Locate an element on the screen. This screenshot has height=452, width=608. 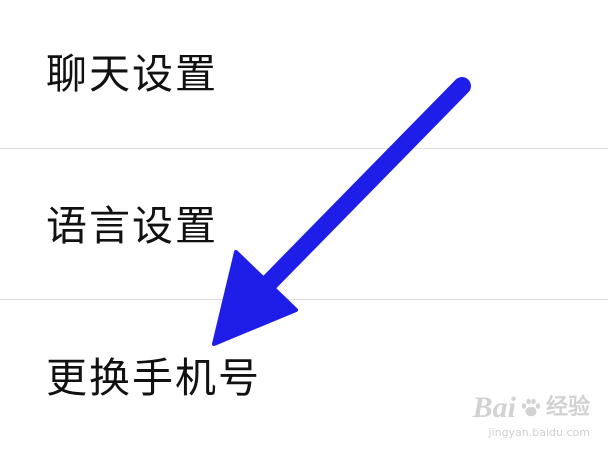
watermark-url: jingyan.baidu.com is located at coordinates (539, 432).